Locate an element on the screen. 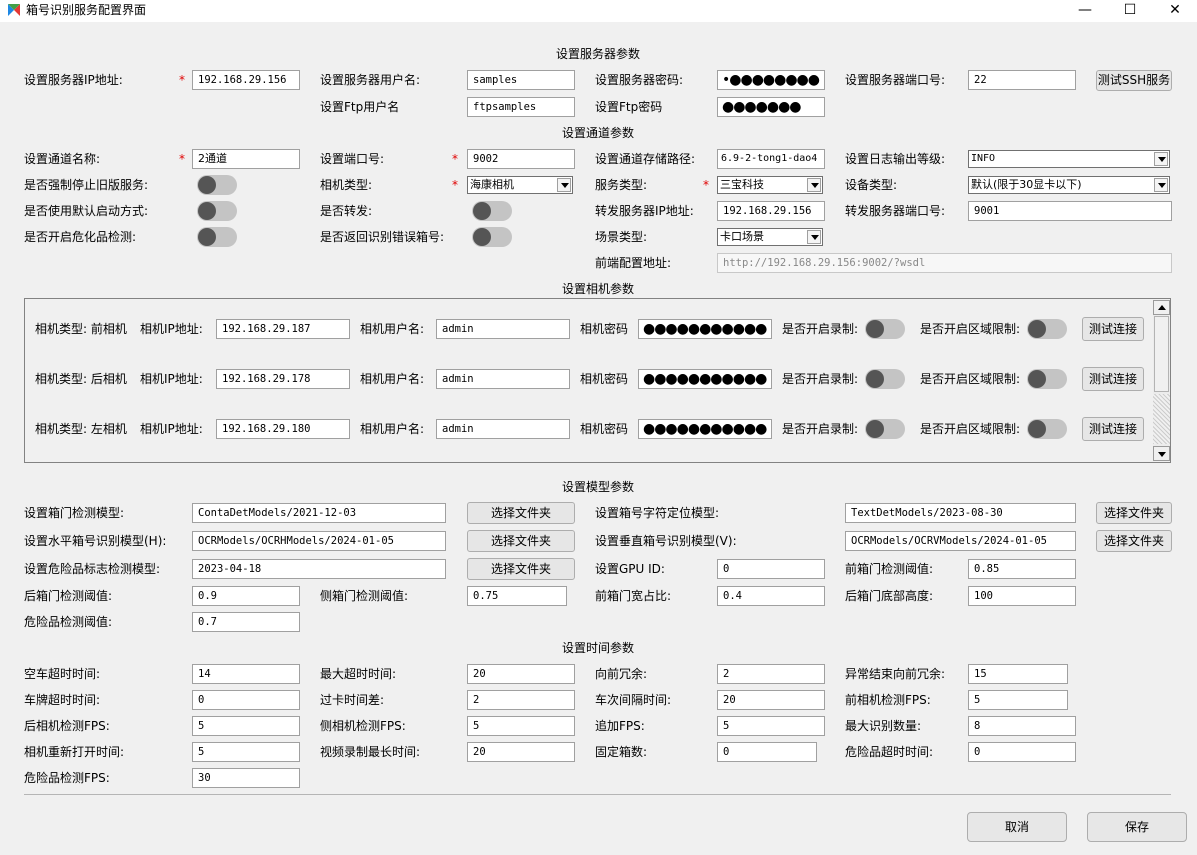  back-door-threshold-input: 0.9 is located at coordinates (246, 596).